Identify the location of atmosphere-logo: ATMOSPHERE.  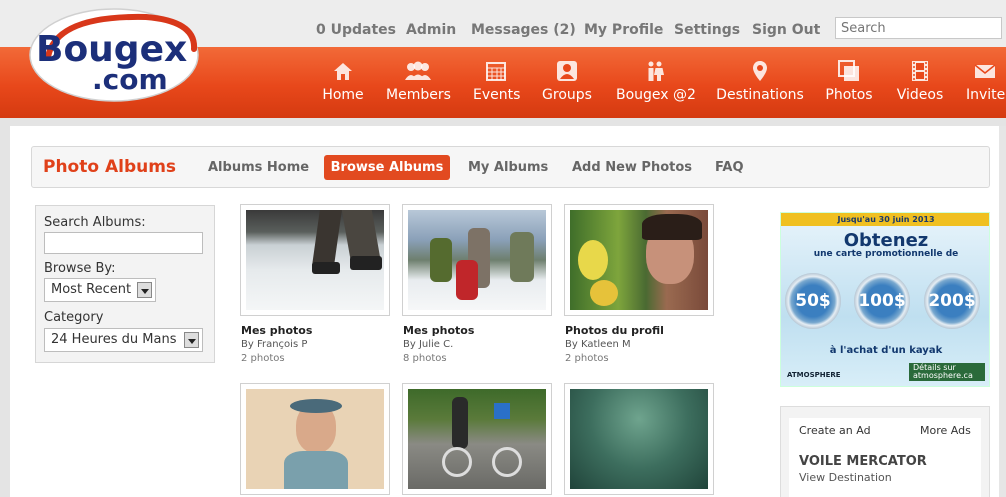
(814, 375).